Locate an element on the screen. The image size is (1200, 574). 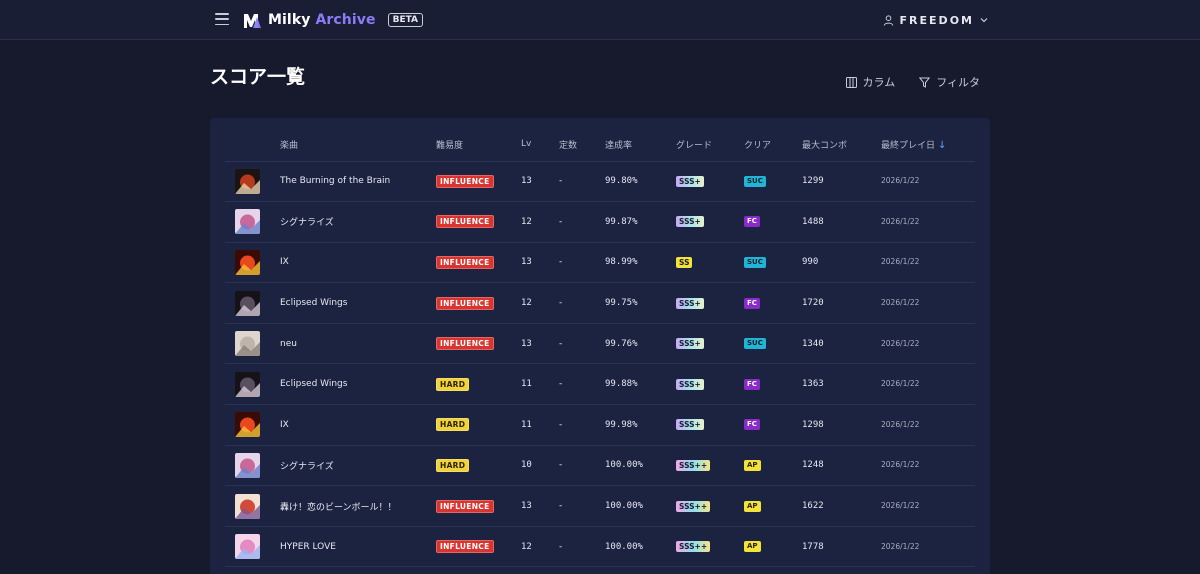
max-combo: 1720 is located at coordinates (841, 303).